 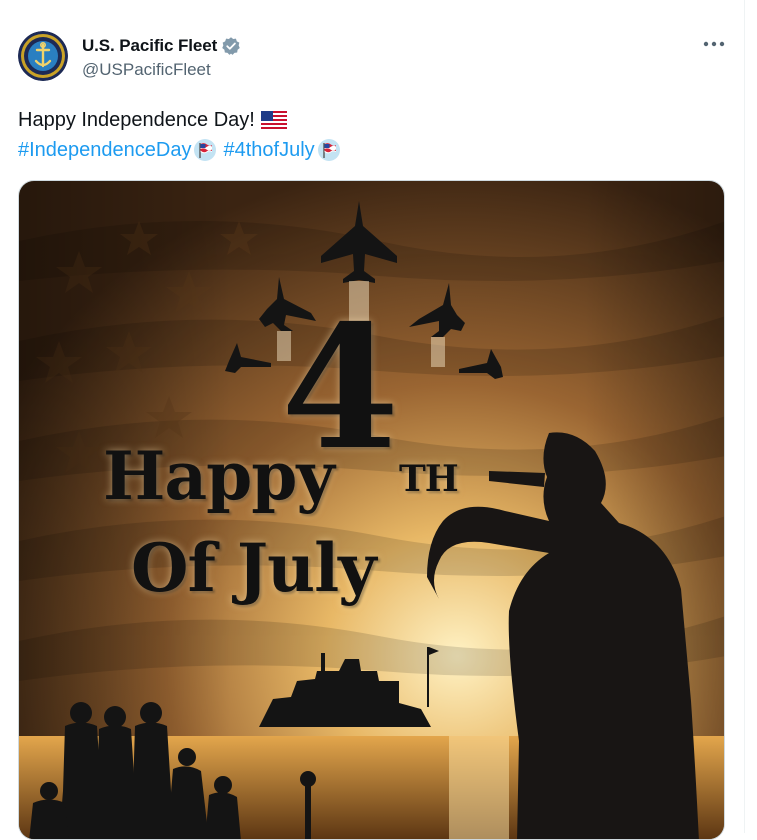 What do you see at coordinates (429, 479) in the screenshot?
I see `poster-th: TH` at bounding box center [429, 479].